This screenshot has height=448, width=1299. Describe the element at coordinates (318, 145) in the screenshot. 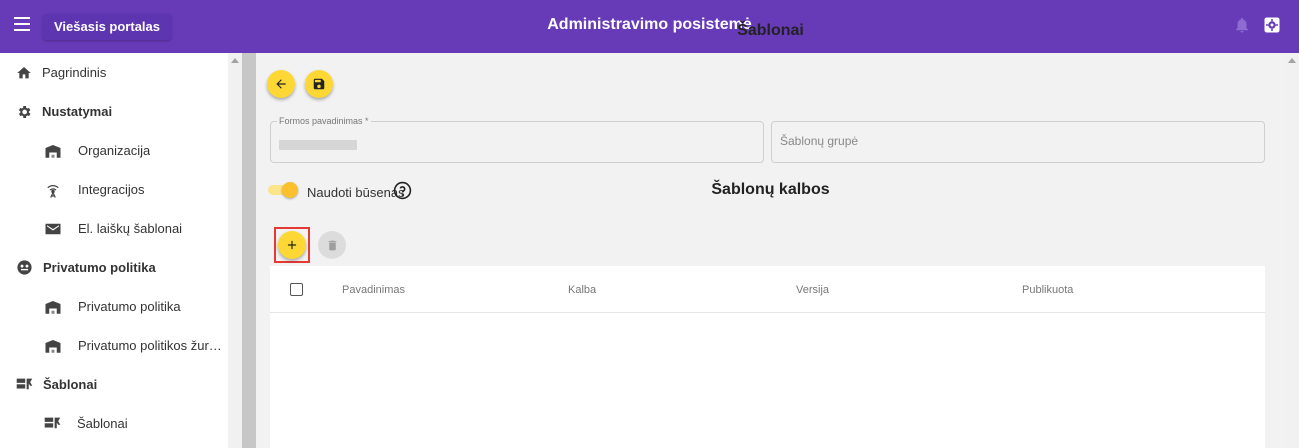

I see `form-name-value` at that location.